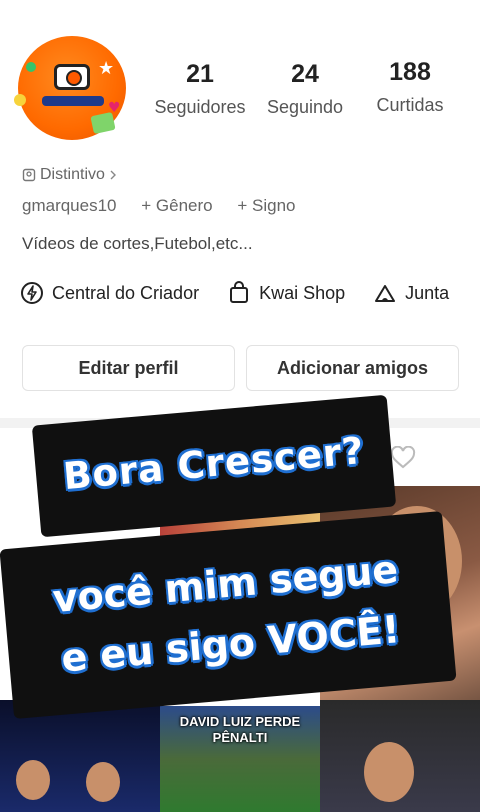 This screenshot has height=812, width=480. What do you see at coordinates (240, 737) in the screenshot?
I see `thumbnail-caption-line2: PÊNALTI` at bounding box center [240, 737].